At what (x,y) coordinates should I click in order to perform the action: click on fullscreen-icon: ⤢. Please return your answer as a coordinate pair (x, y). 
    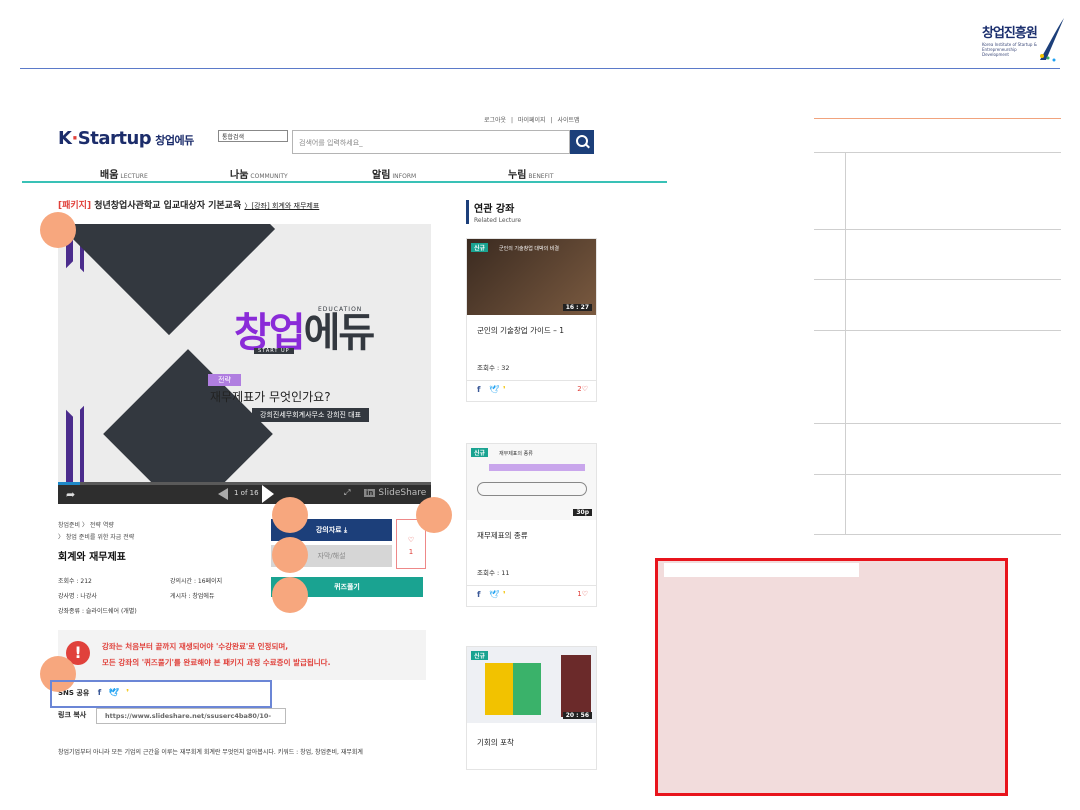
    Looking at the image, I should click on (347, 493).